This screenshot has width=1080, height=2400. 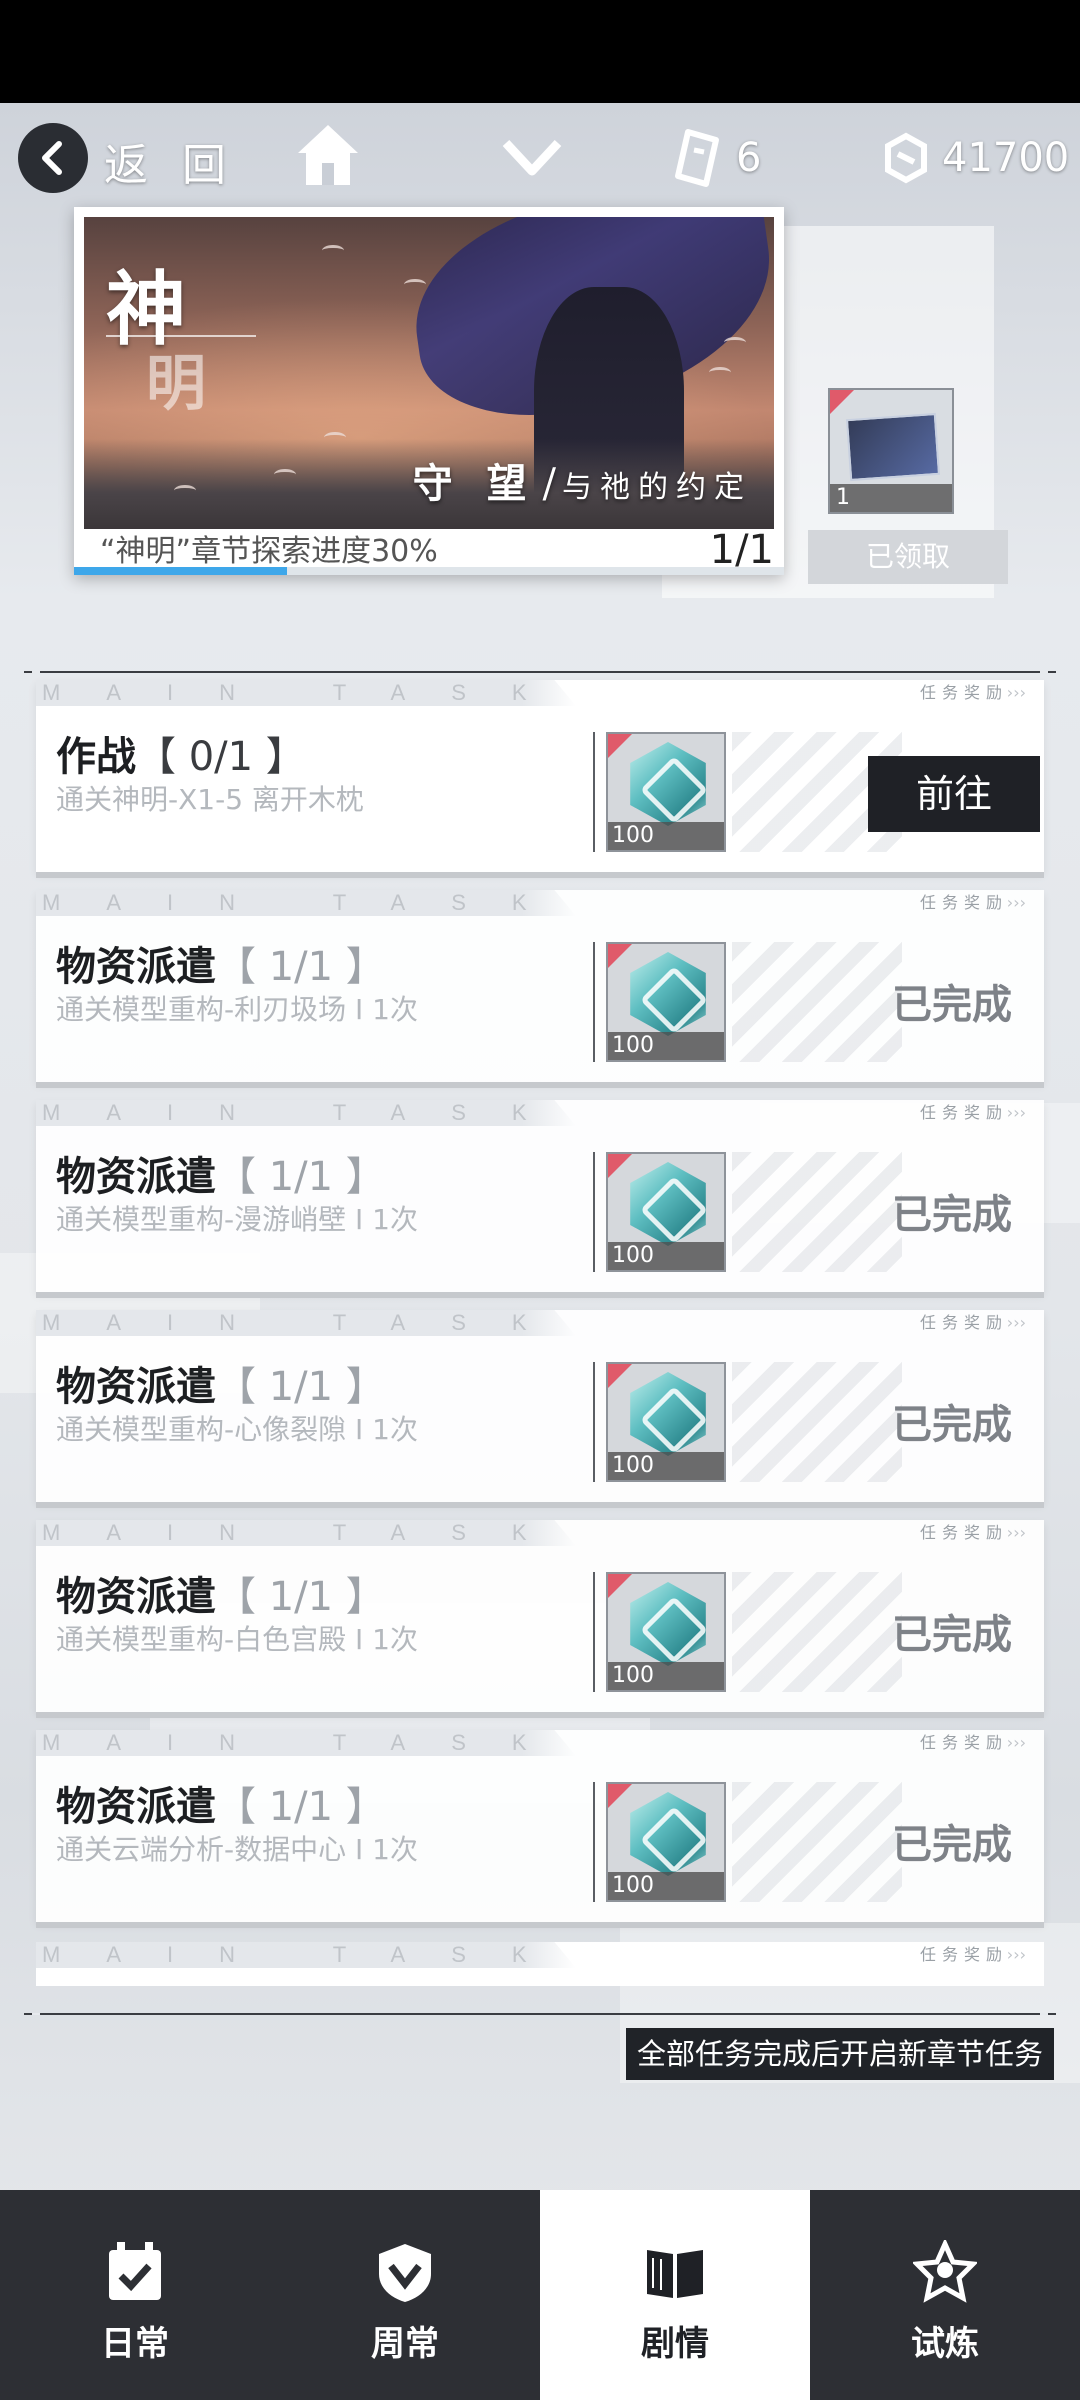 I want to click on access-card-icon, so click(x=893, y=447).